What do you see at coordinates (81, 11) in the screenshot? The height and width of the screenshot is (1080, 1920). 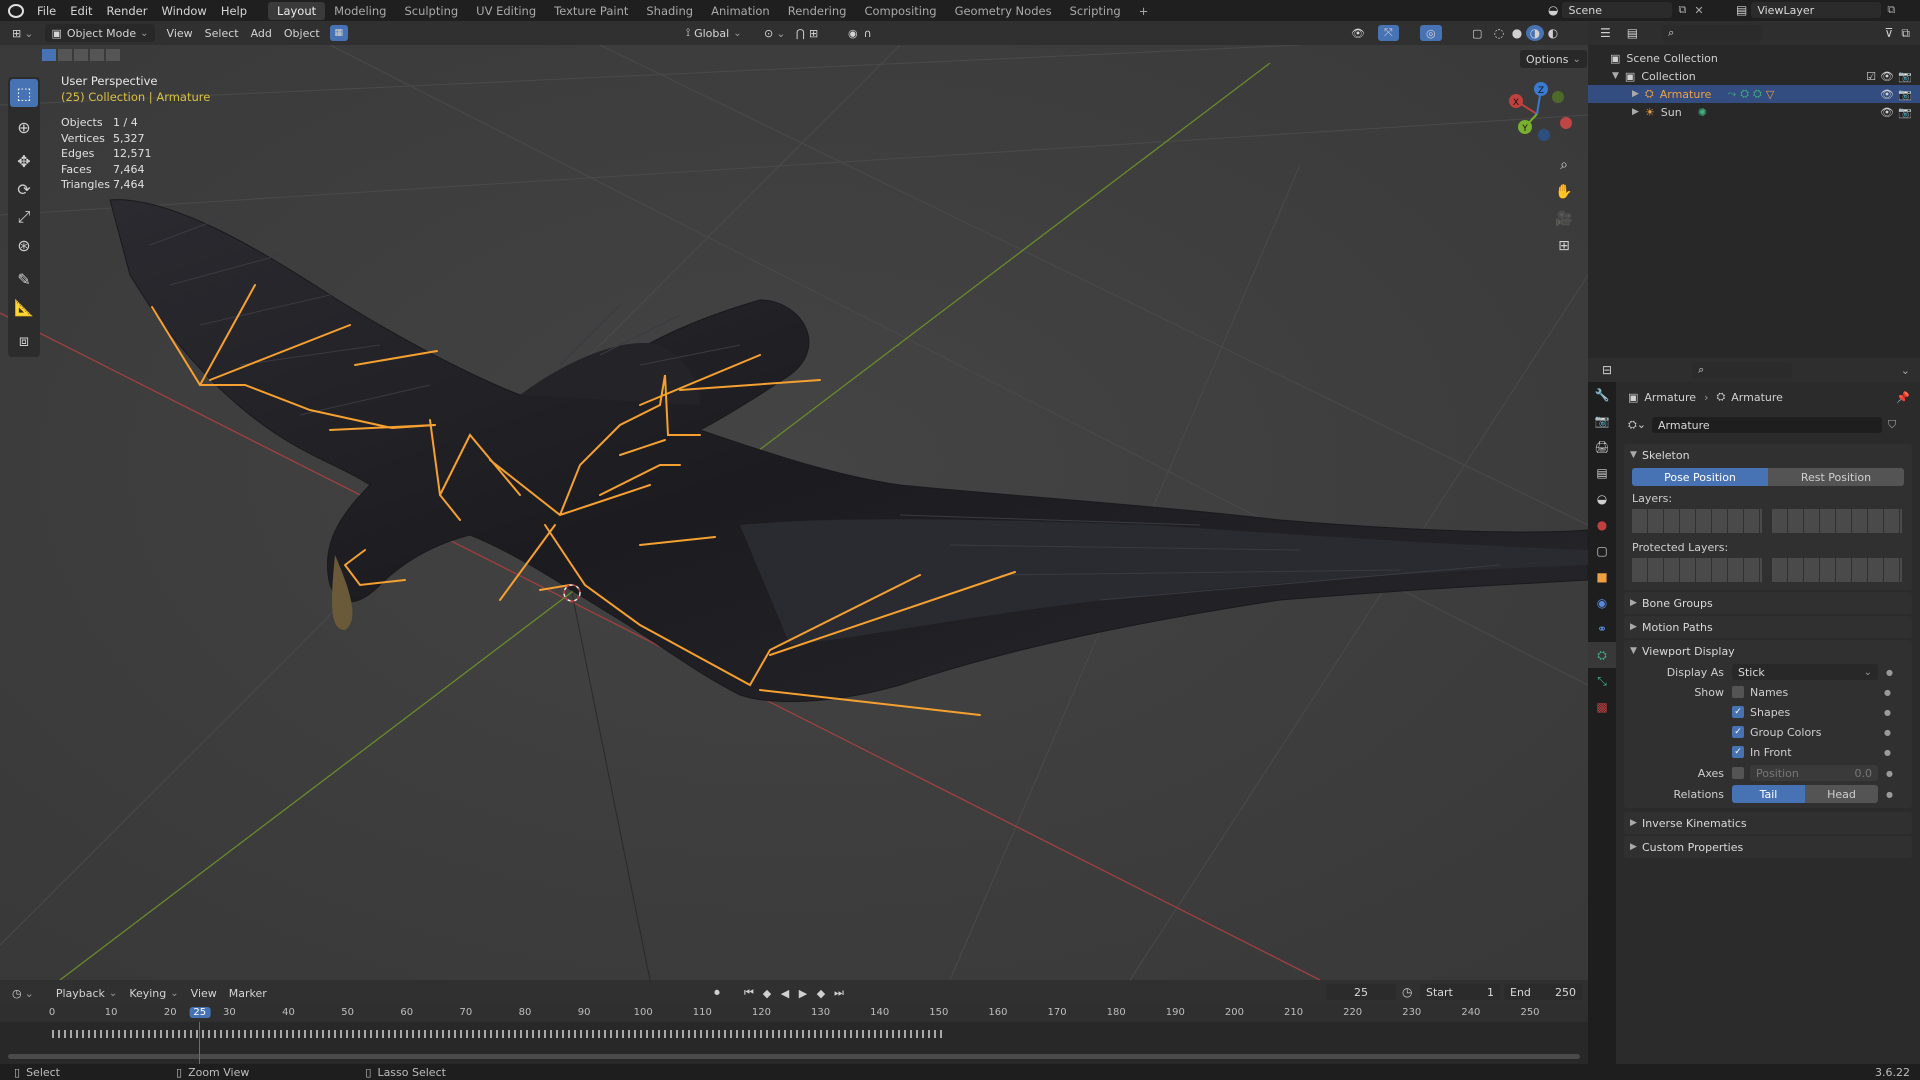 I see `menu-edit: Edit` at bounding box center [81, 11].